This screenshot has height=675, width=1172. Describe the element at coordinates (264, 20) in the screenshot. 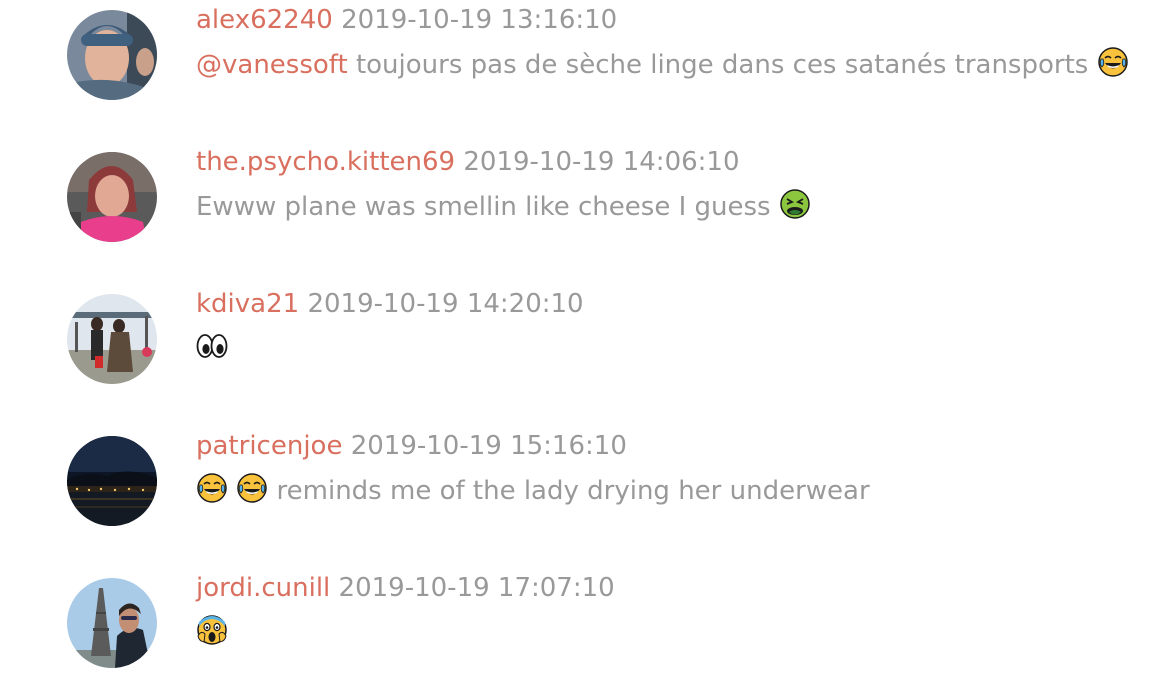

I see `username-link: alex62240` at that location.